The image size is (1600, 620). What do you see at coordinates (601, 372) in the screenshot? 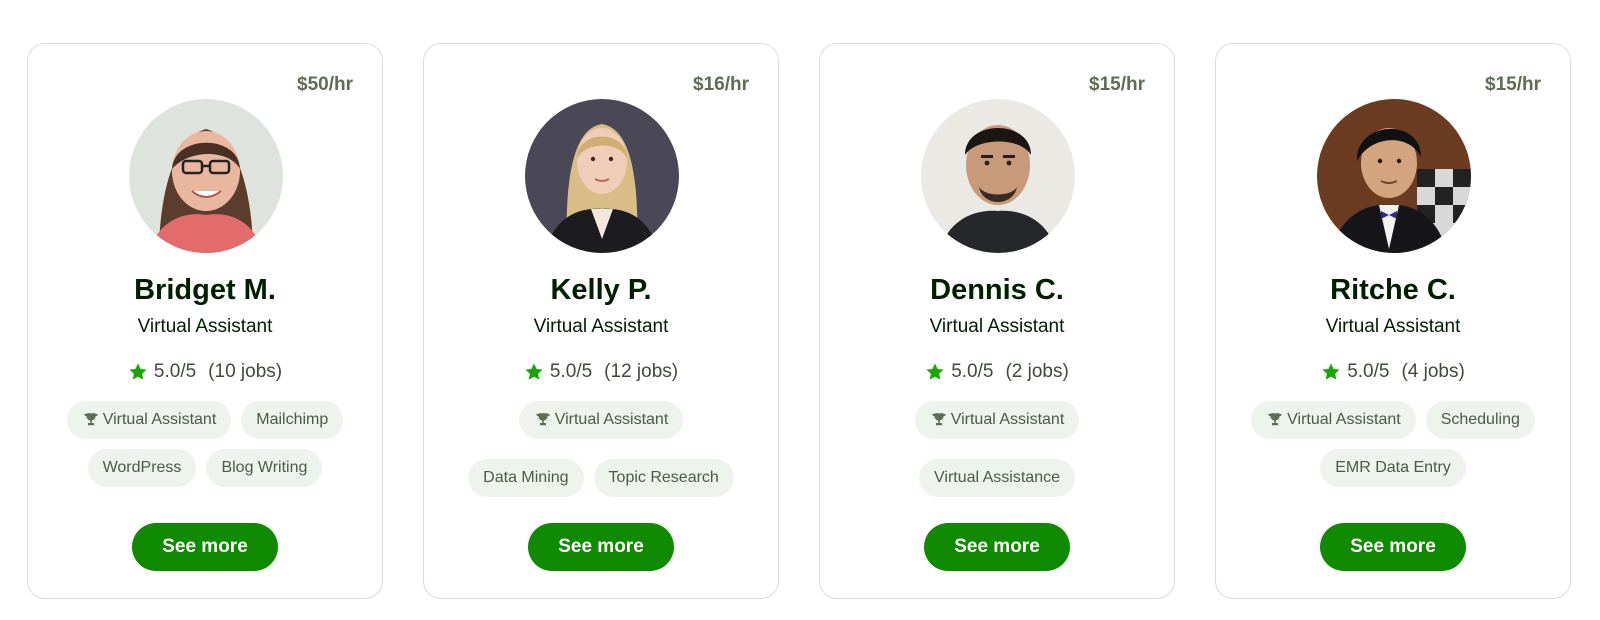
I see `rating-summary: 5.0/5 (12 jobs)` at bounding box center [601, 372].